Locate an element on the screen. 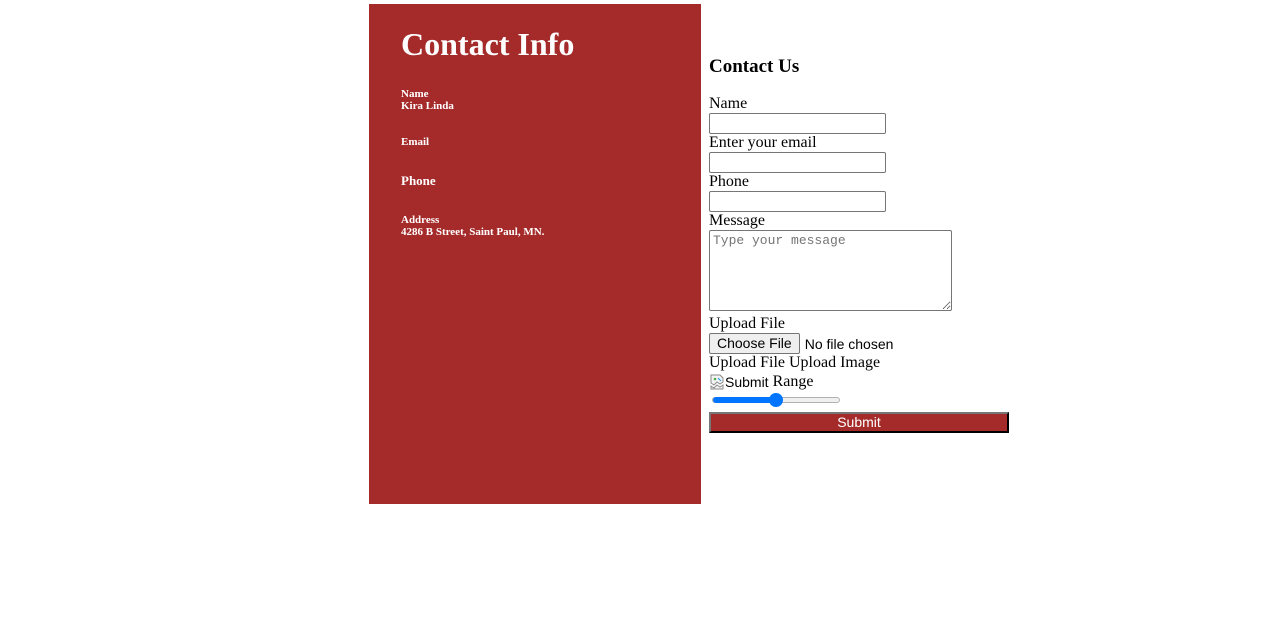  contact-email-label: Email is located at coordinates (415, 142).